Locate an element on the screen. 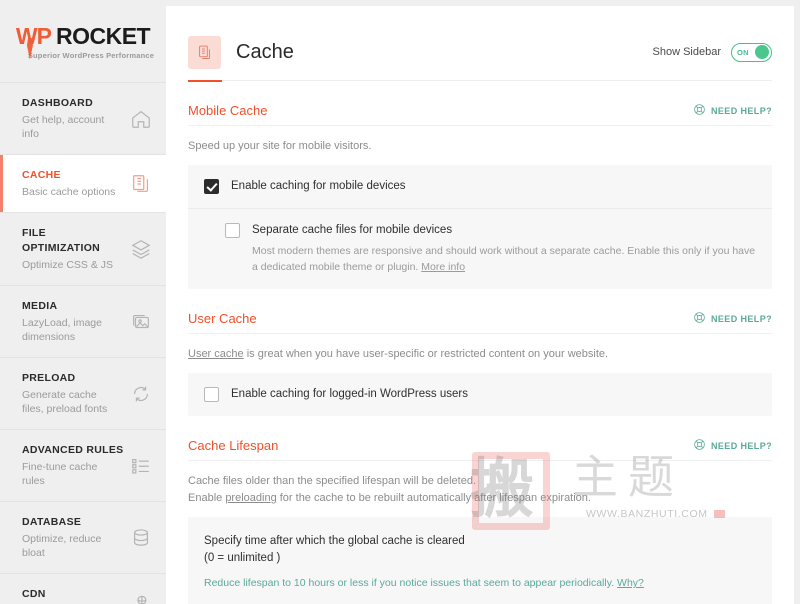 The image size is (800, 604). section-title: Cache Lifespan is located at coordinates (233, 445).